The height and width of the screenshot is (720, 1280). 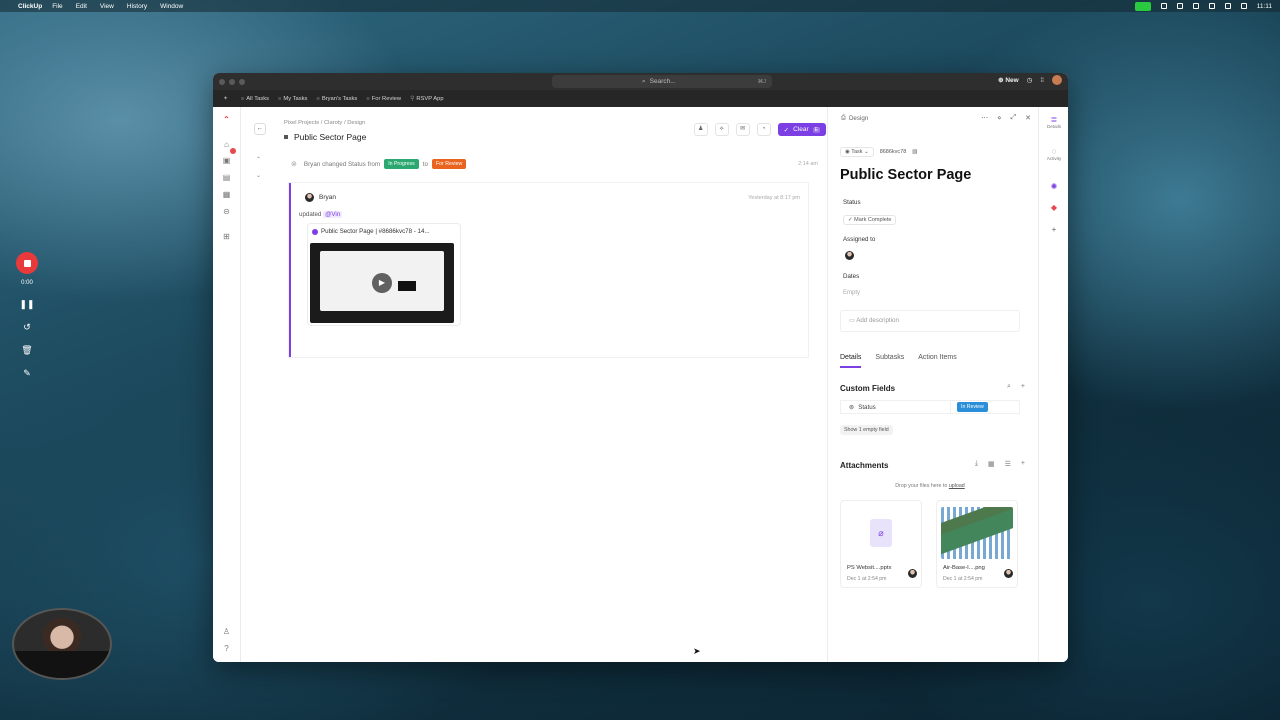 What do you see at coordinates (937, 361) in the screenshot?
I see `tab-action-items: Action Items` at bounding box center [937, 361].